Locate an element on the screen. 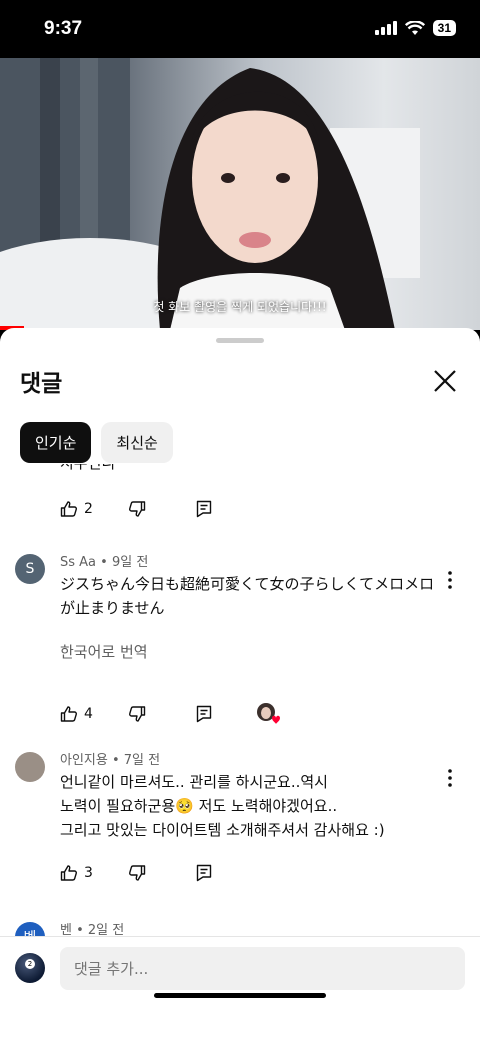  battery-indicator: 31 is located at coordinates (444, 28).